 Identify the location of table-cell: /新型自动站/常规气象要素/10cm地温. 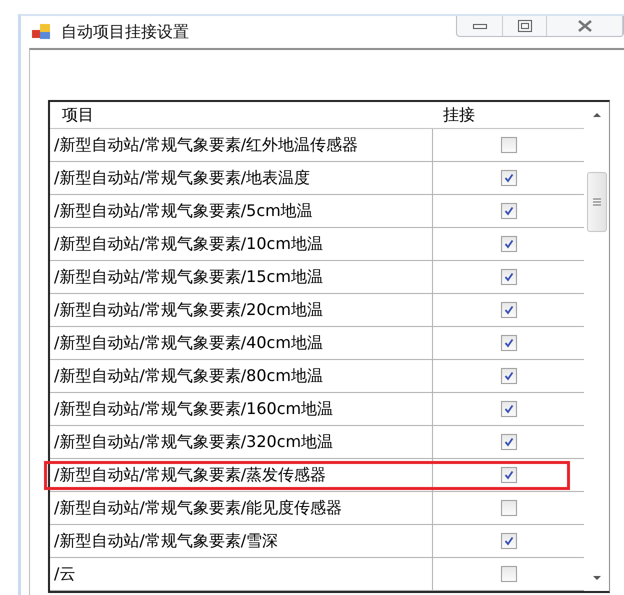
(241, 244).